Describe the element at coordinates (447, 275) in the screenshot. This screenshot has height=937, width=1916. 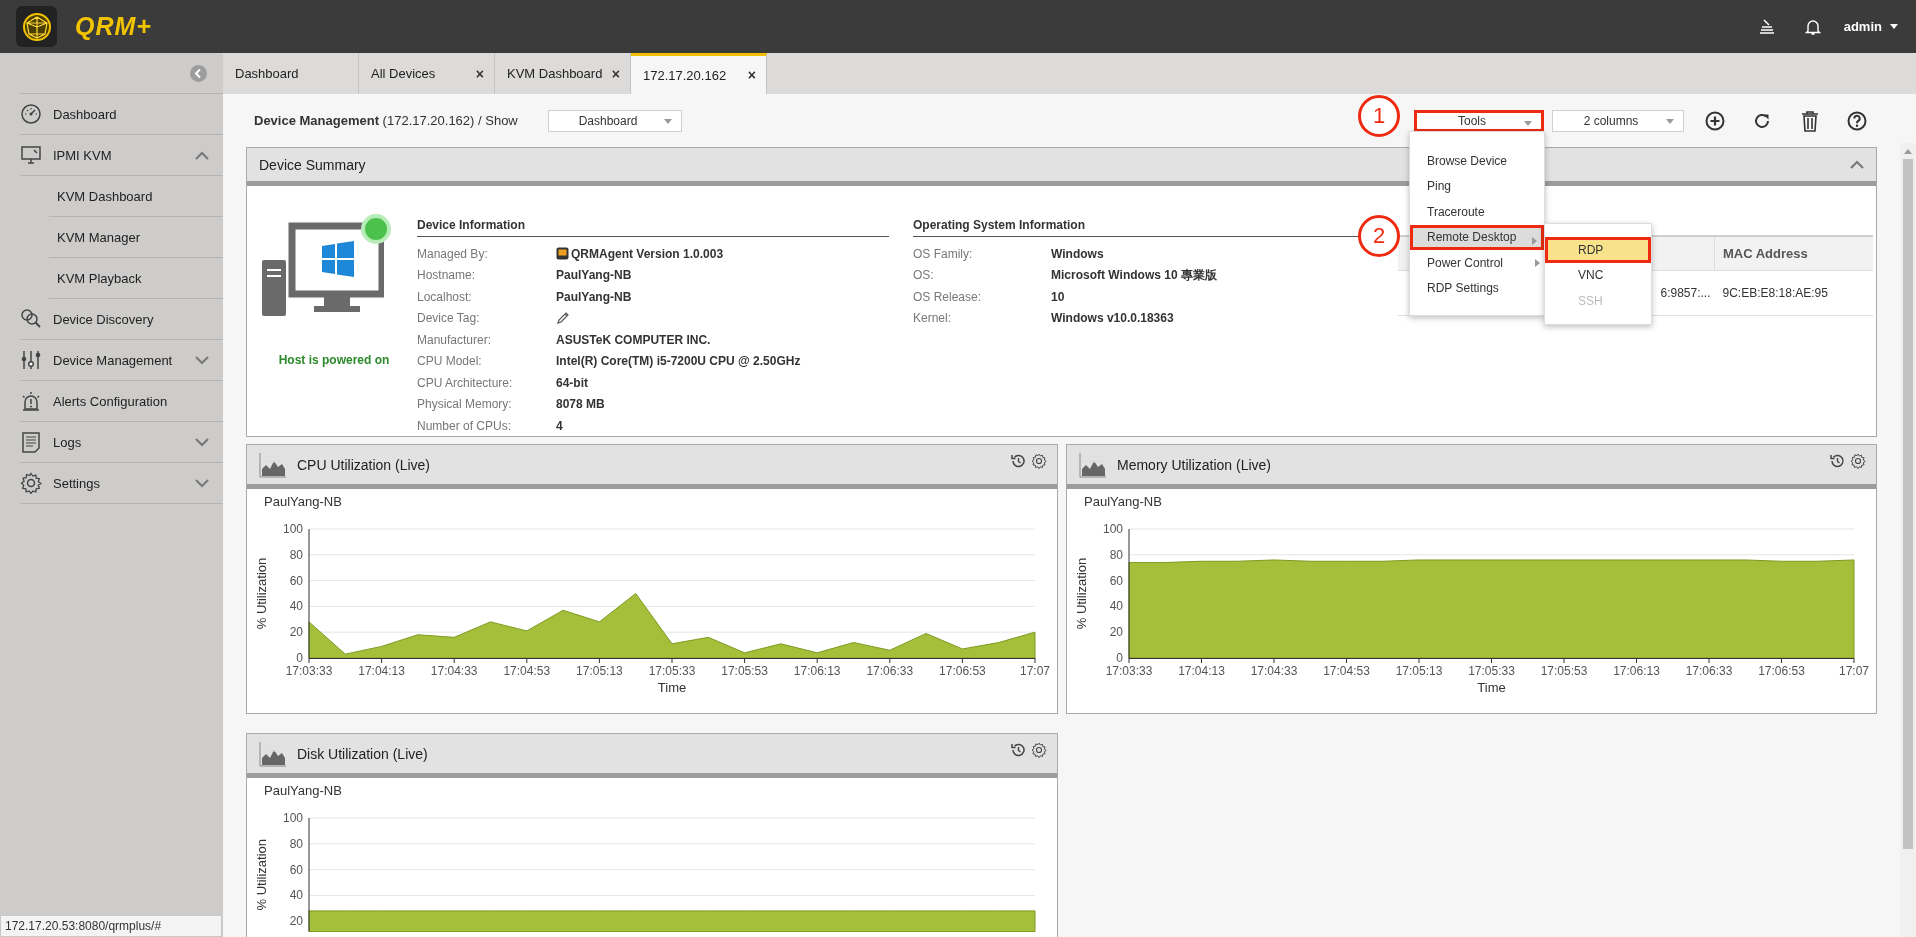
I see `info-label: Hostname:` at that location.